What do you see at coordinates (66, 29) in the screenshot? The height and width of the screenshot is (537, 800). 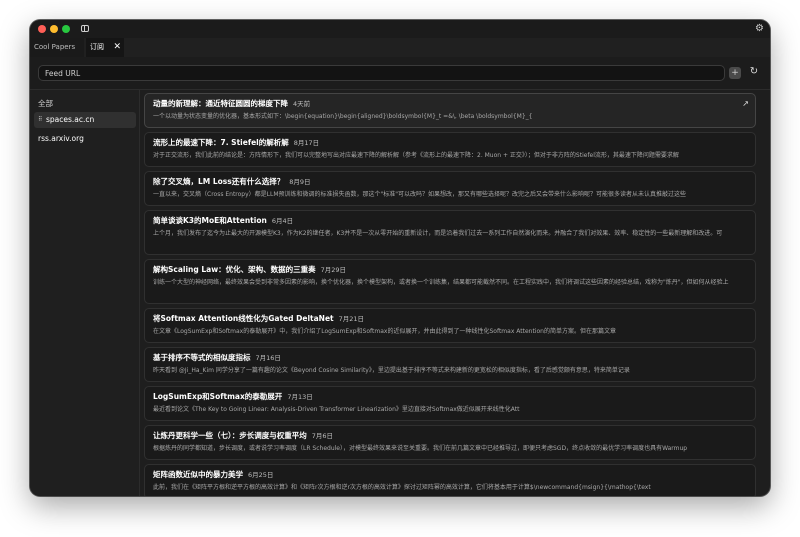 I see `zoom-window-button` at bounding box center [66, 29].